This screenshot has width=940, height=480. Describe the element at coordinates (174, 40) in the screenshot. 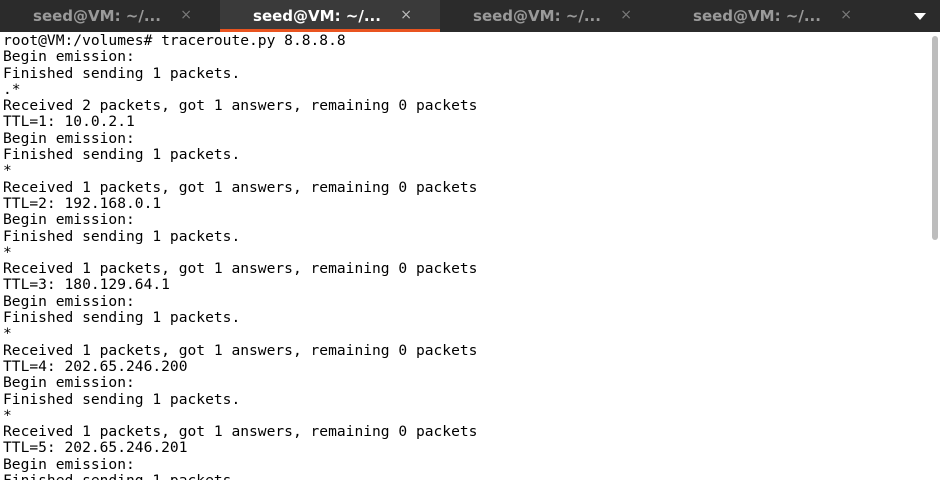

I see `terminal-line: root@VM:/volumes# traceroute.py 8.8.8.8` at that location.